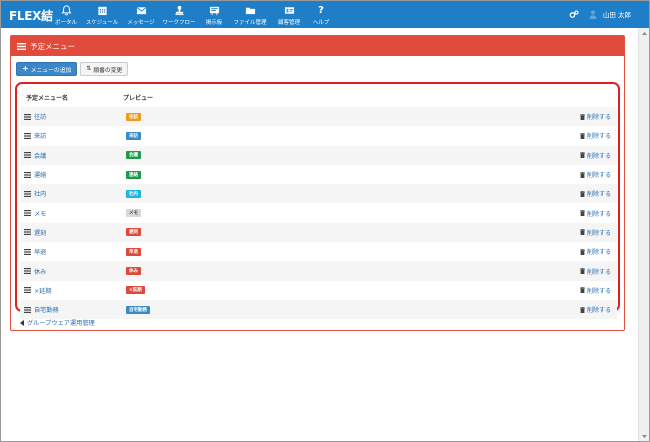 The width and height of the screenshot is (650, 442). I want to click on envelope-icon, so click(141, 11).